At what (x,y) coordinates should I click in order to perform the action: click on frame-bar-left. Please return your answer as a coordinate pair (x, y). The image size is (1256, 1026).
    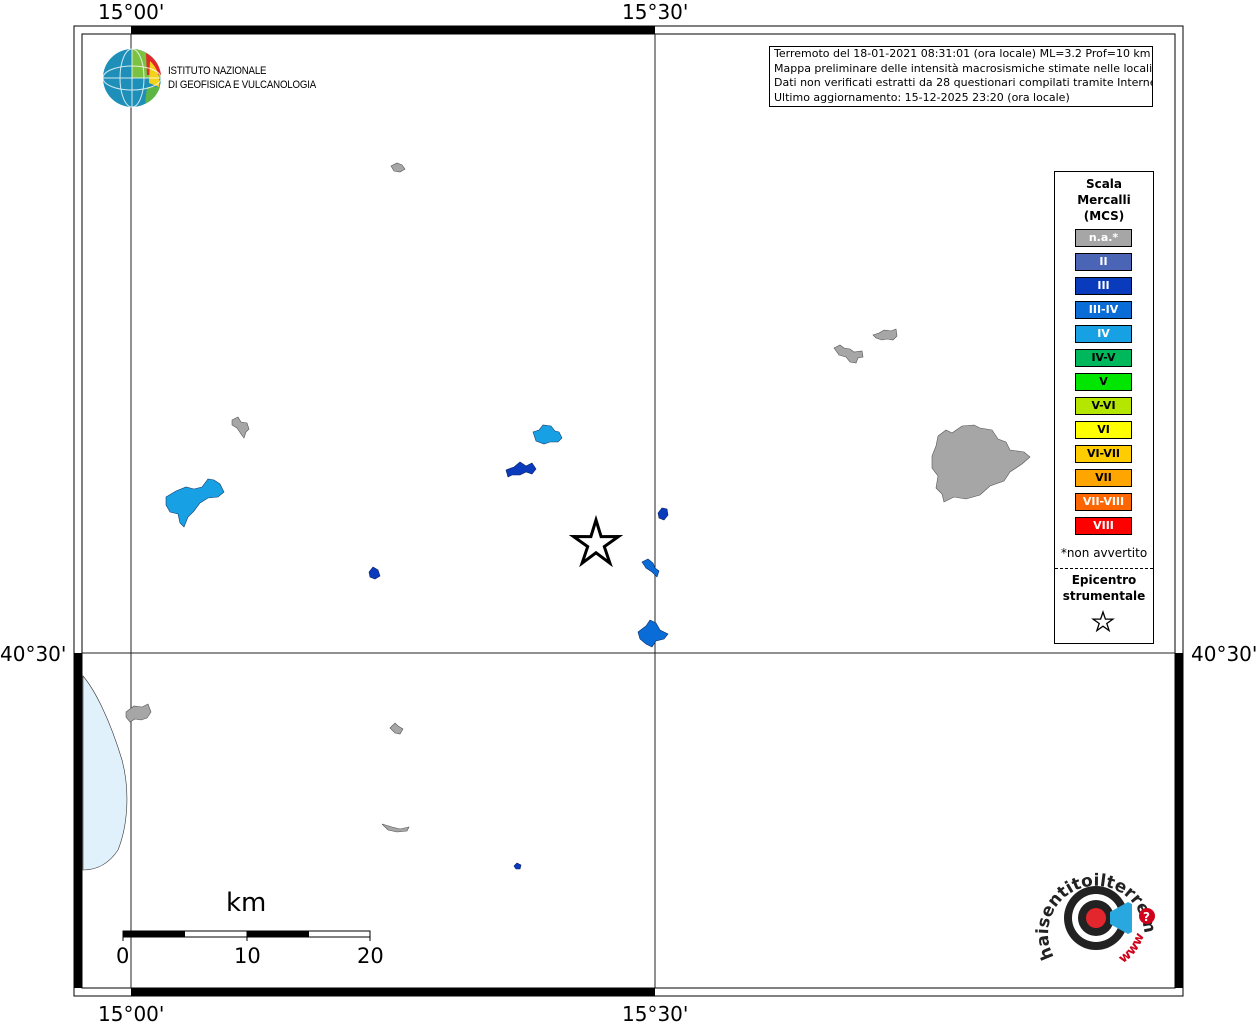
    Looking at the image, I should click on (78, 820).